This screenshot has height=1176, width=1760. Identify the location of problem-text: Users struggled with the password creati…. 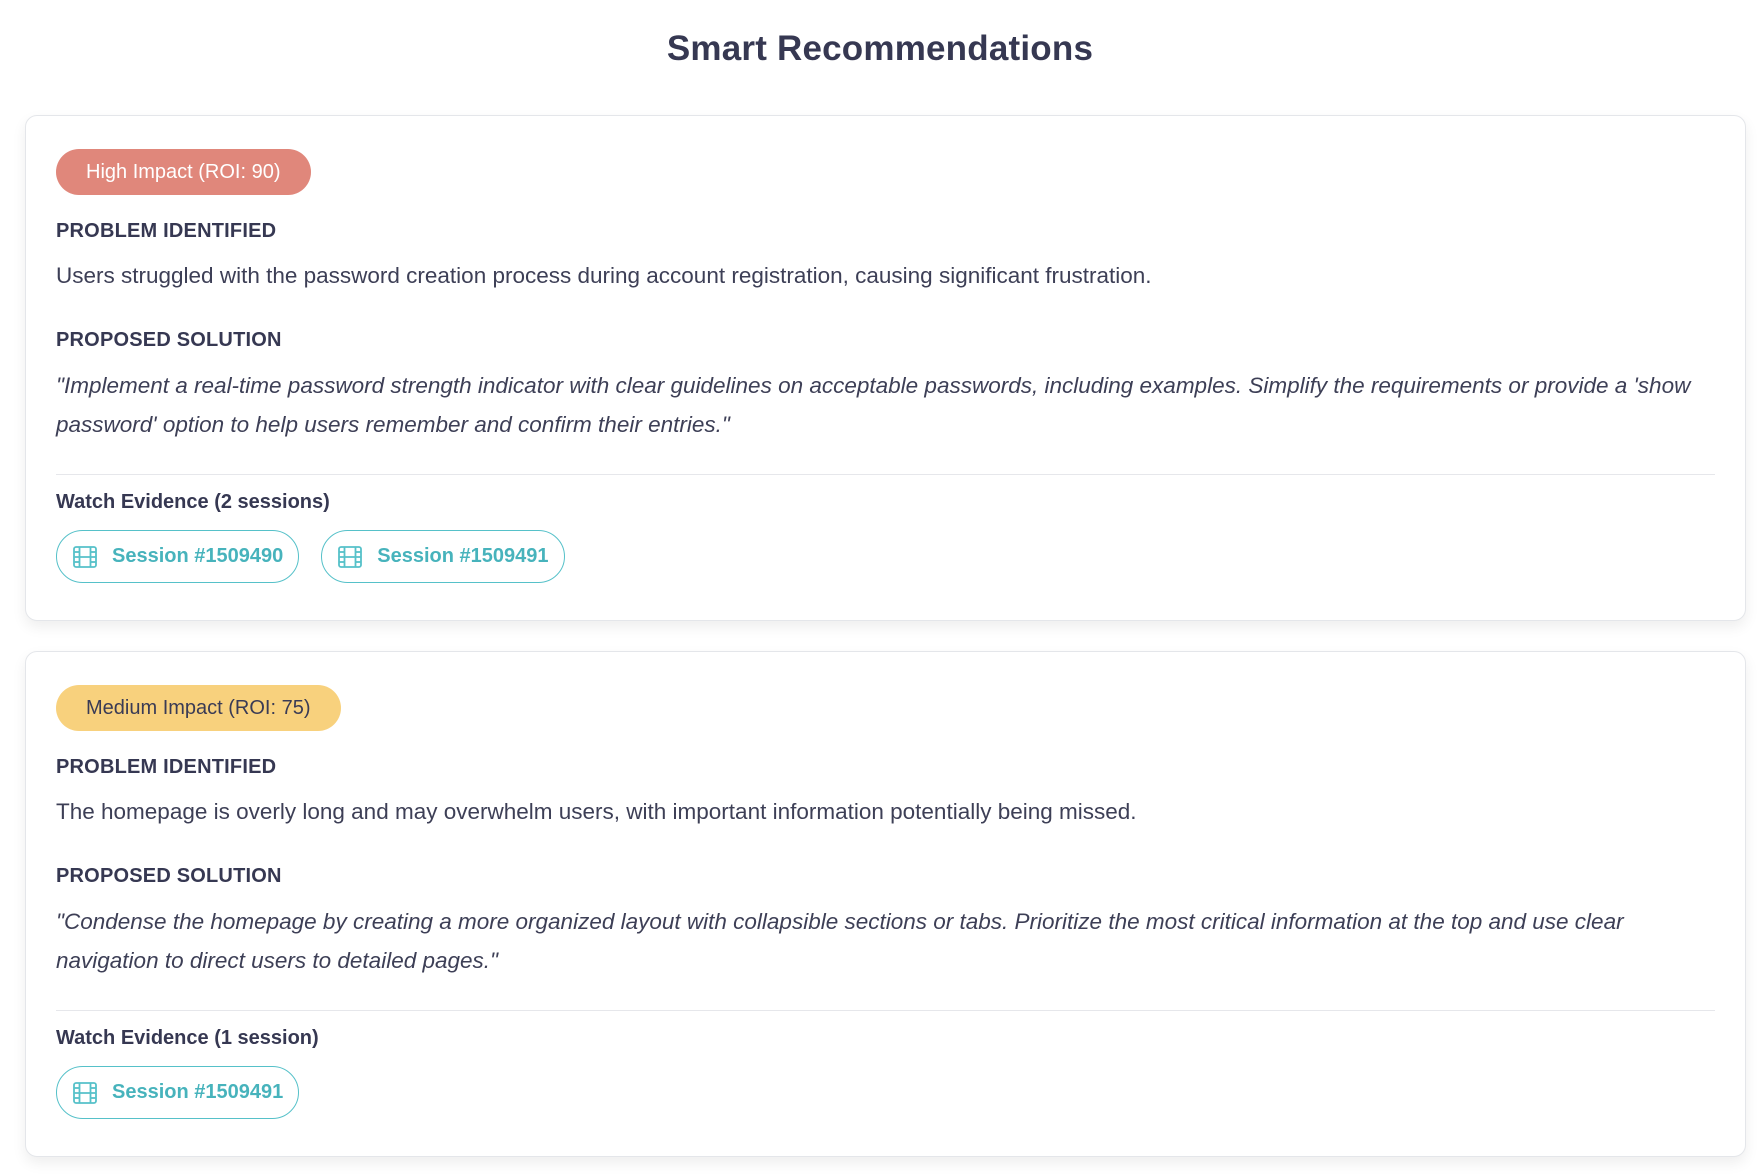
(604, 275).